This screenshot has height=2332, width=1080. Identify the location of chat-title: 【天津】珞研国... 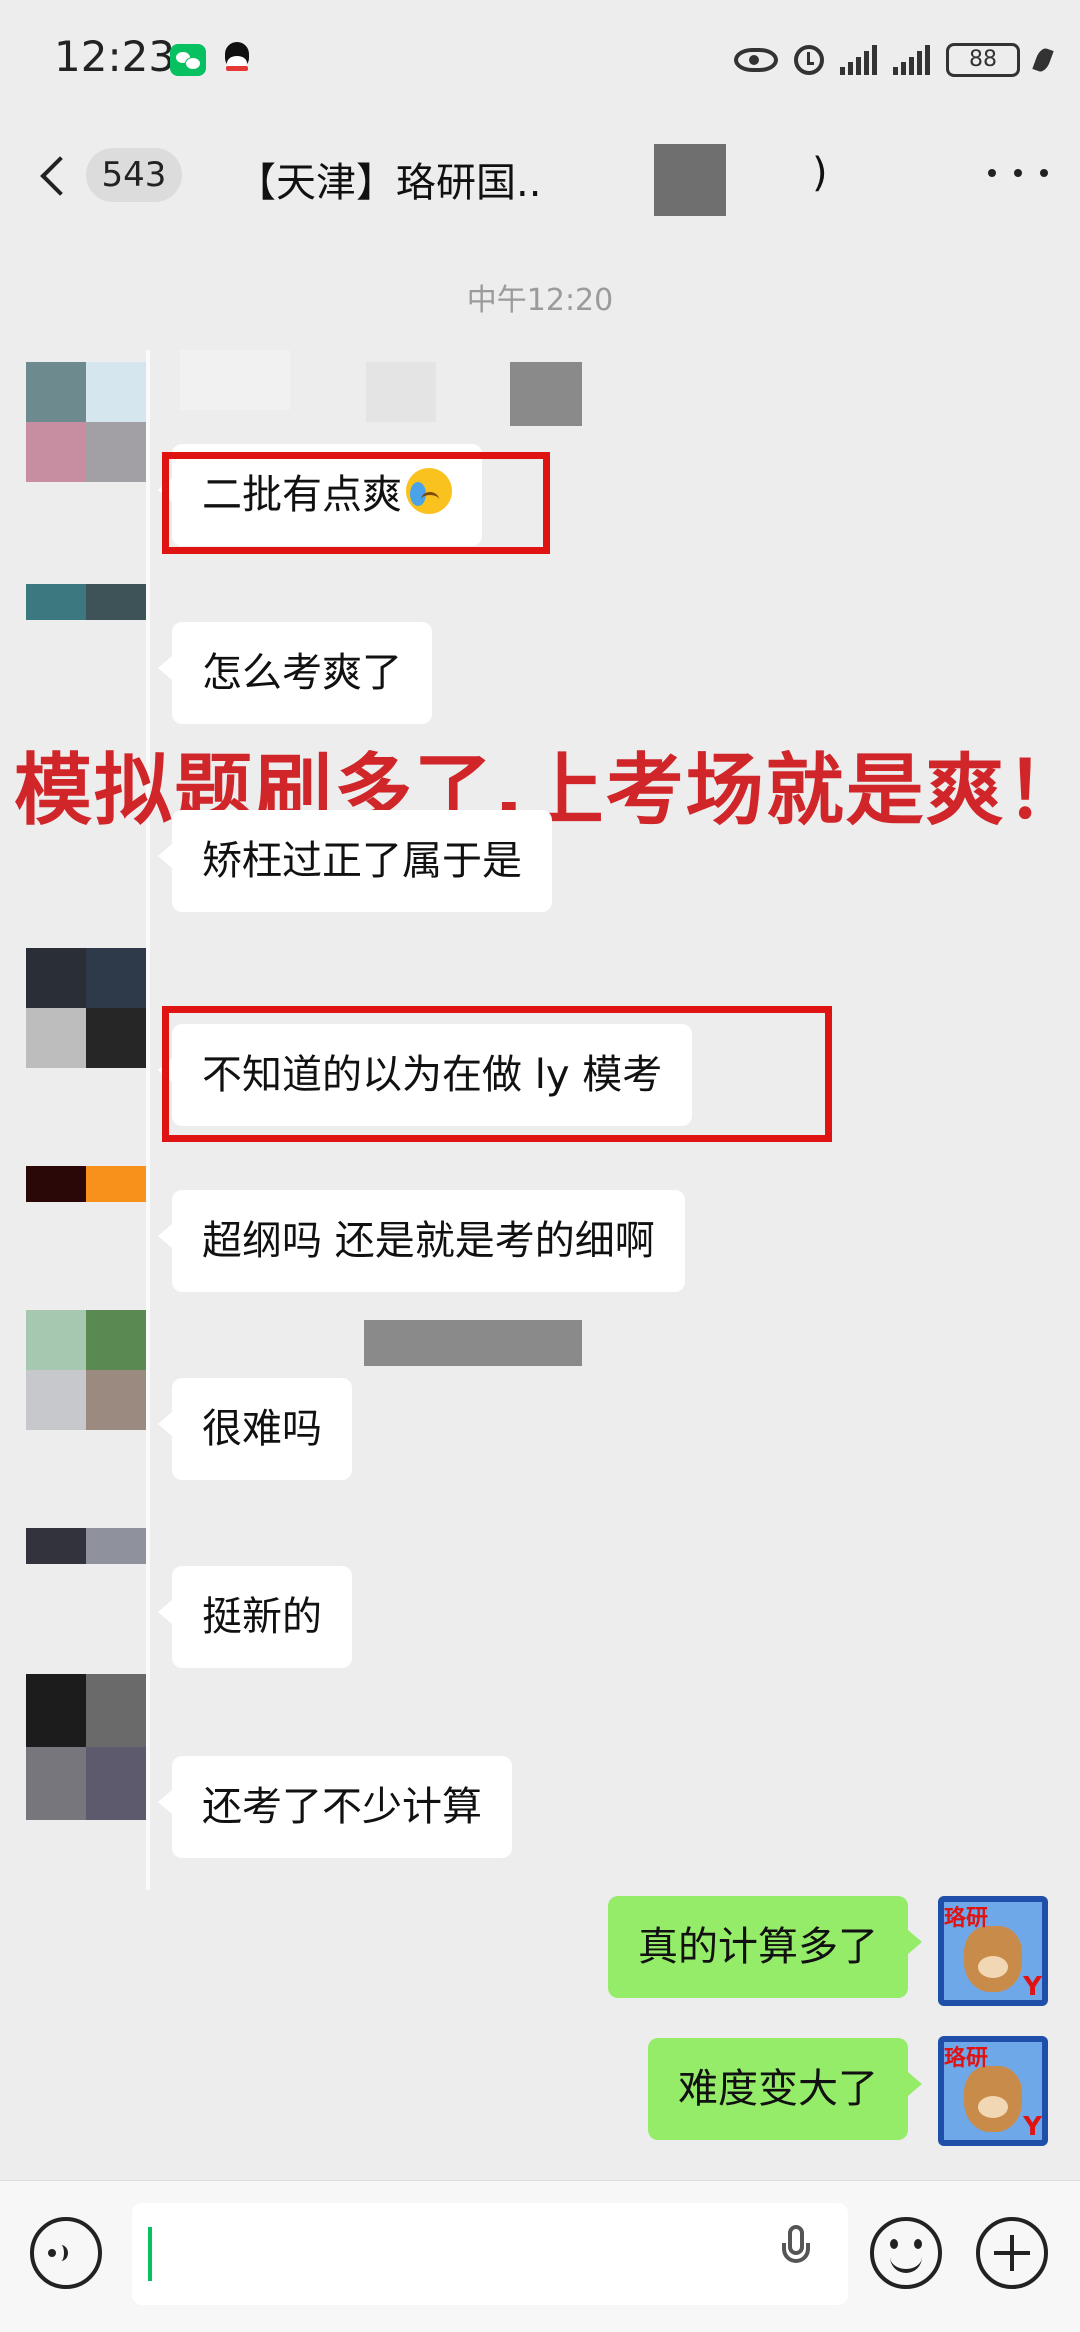
(388, 179).